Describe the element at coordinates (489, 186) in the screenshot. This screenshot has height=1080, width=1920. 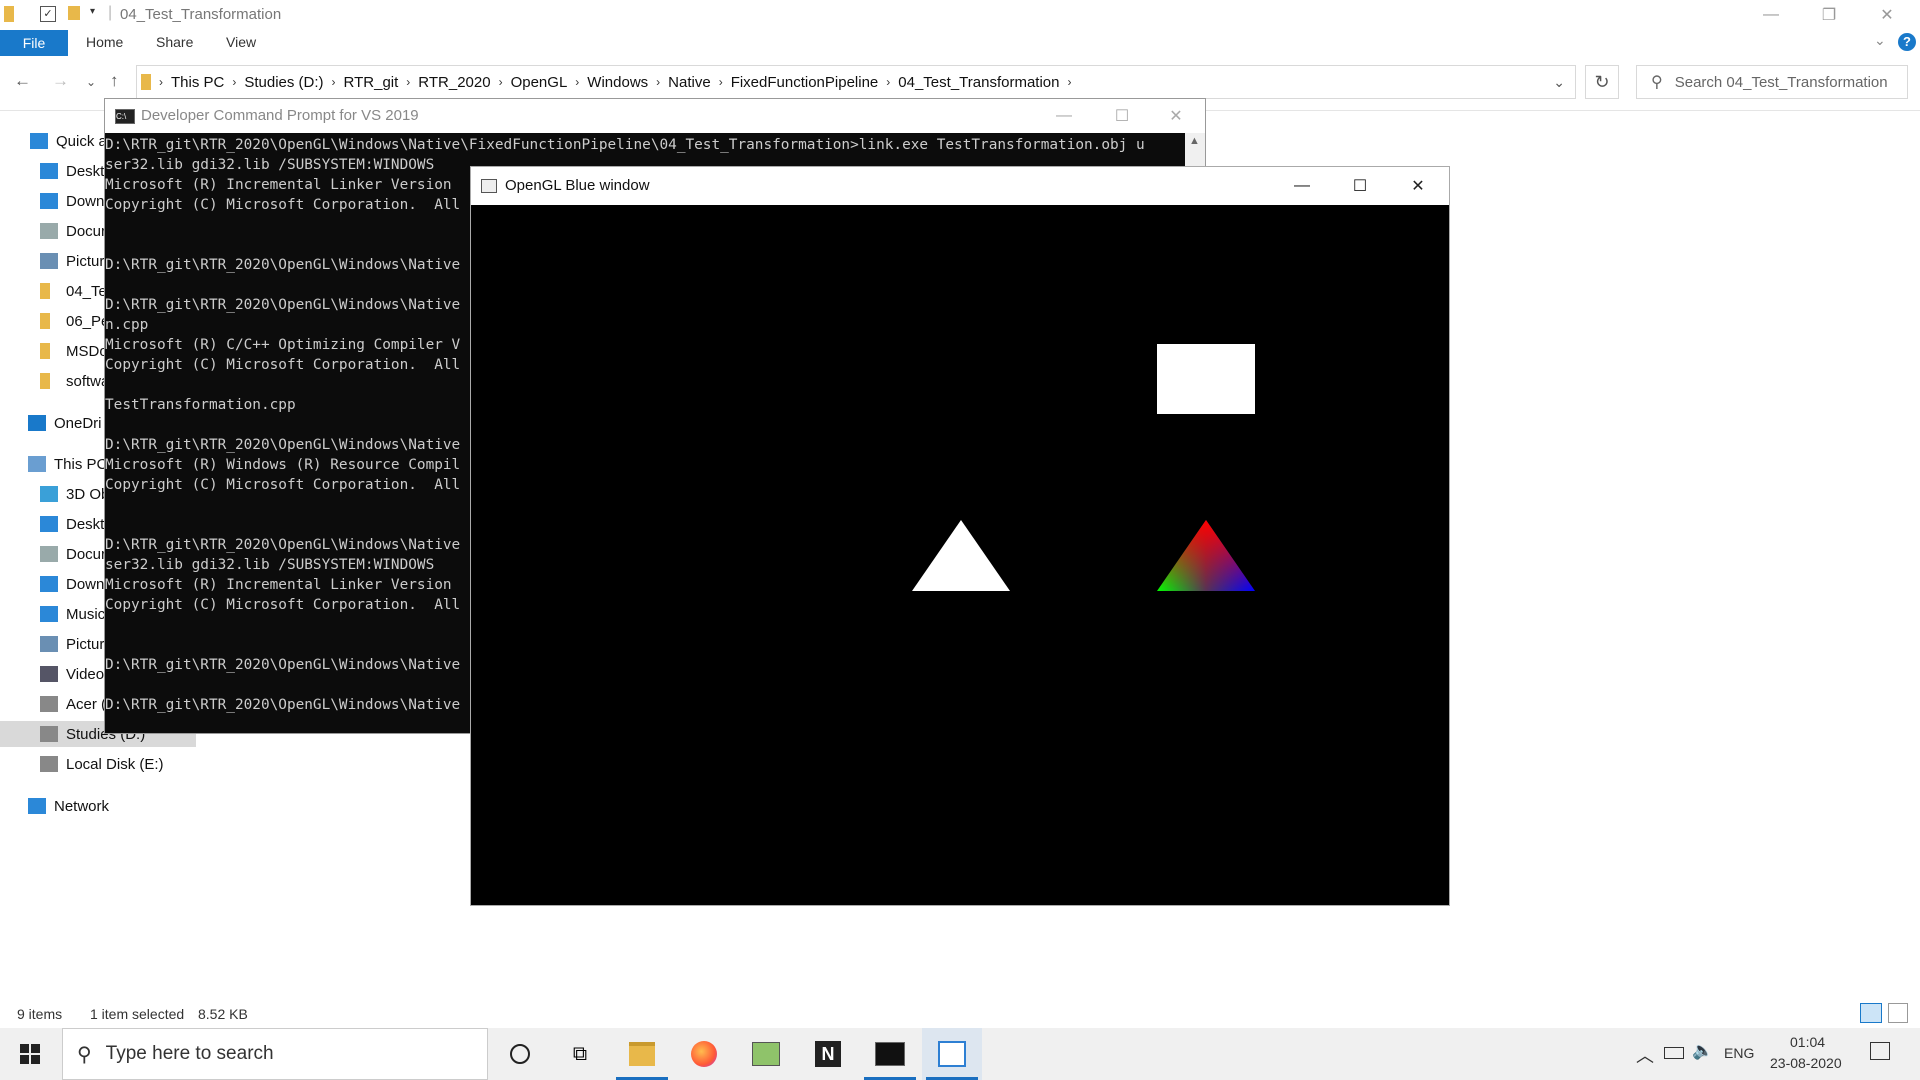
I see `window-app-icon` at that location.